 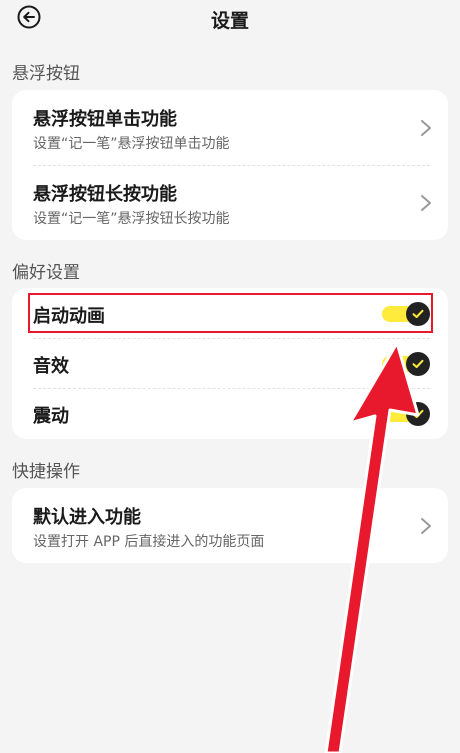 I want to click on row-title: 音效, so click(x=51, y=366).